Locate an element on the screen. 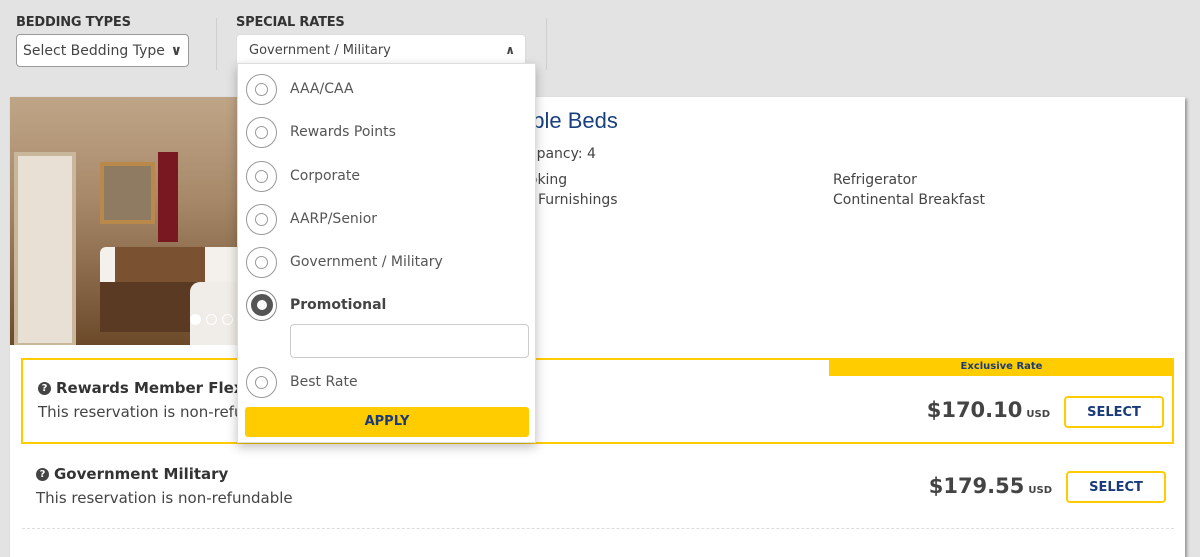 The width and height of the screenshot is (1200, 557). amenity: Refrigerator is located at coordinates (875, 180).